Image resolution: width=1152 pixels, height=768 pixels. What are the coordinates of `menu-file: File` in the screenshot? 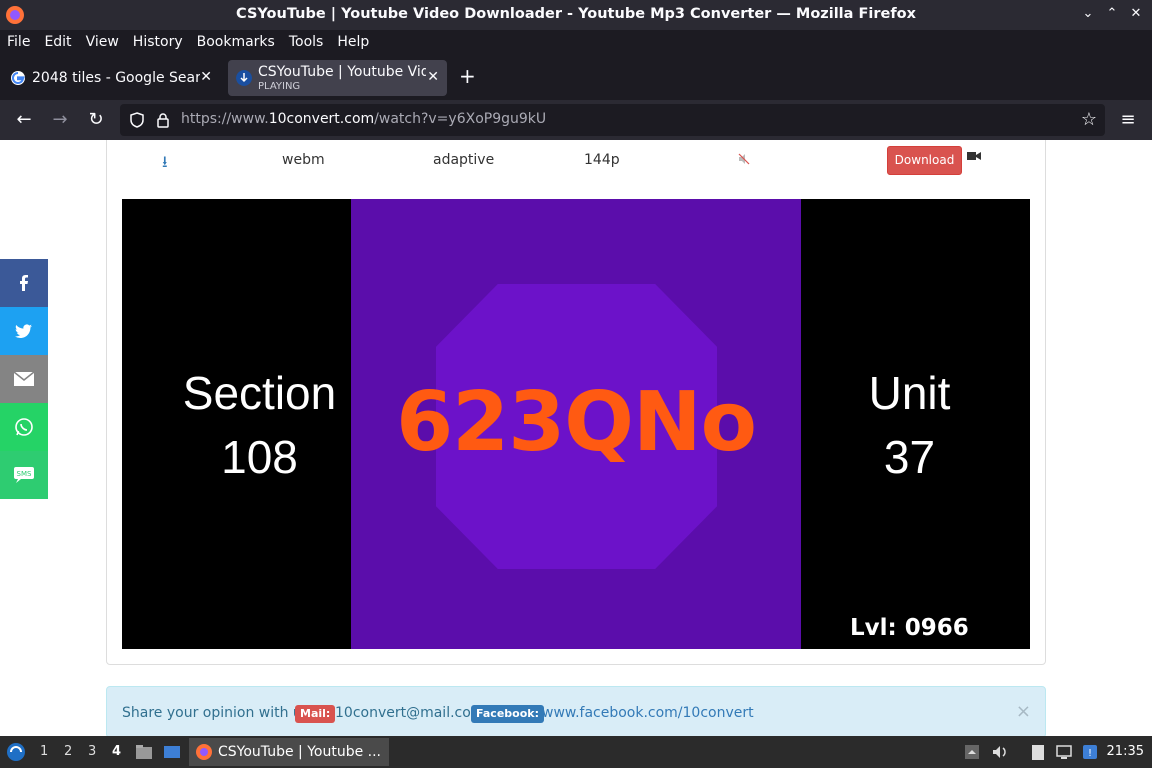 It's located at (18, 42).